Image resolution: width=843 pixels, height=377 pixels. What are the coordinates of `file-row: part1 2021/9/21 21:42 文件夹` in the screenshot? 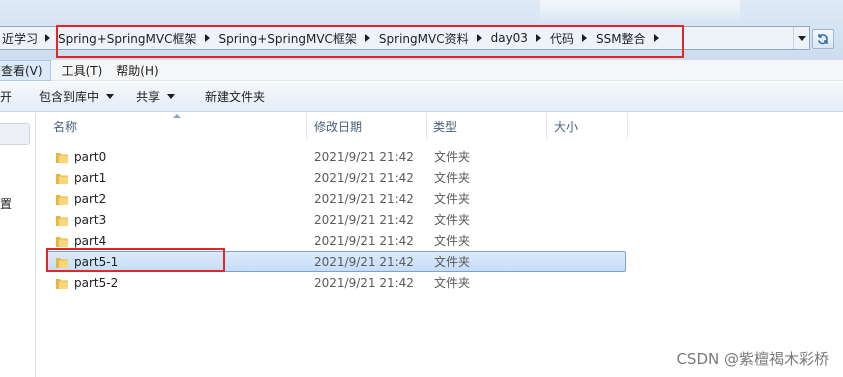 It's located at (336, 177).